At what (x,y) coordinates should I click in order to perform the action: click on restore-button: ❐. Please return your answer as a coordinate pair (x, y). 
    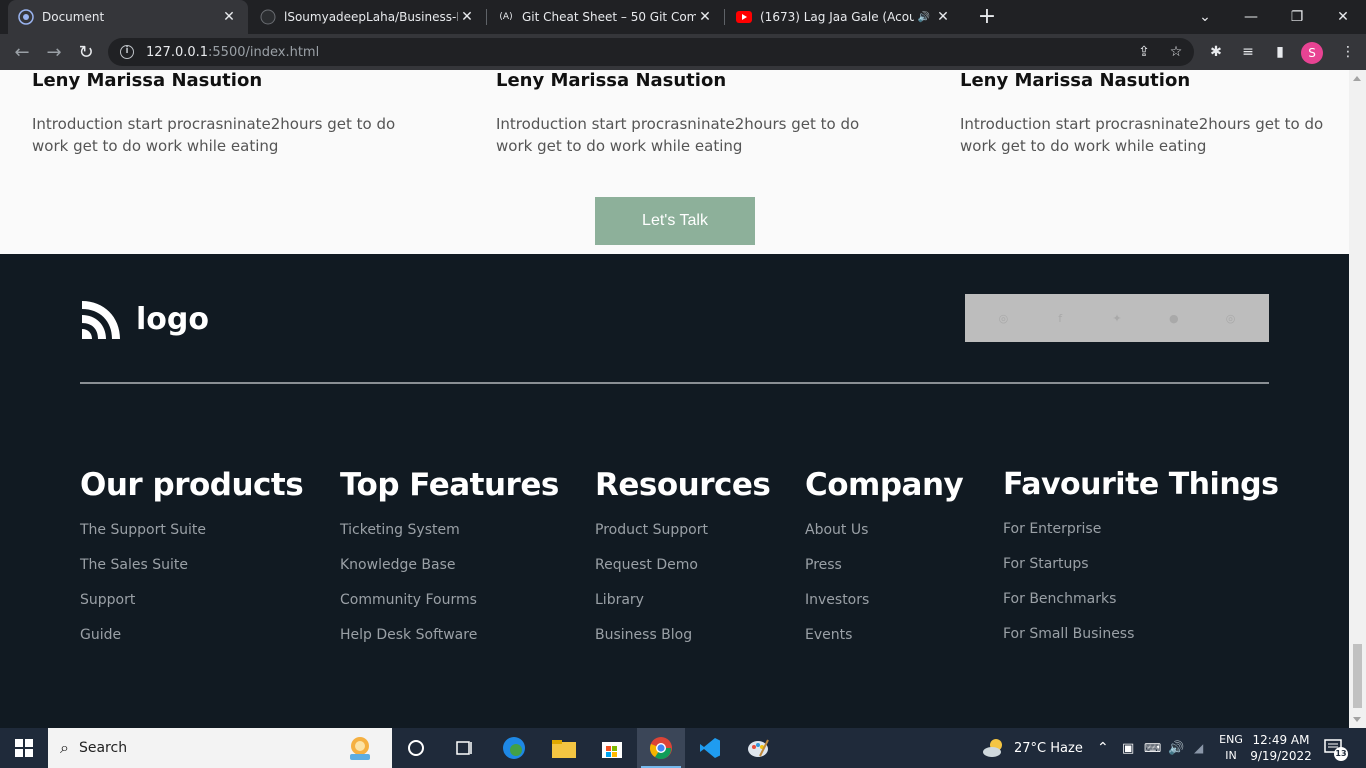
    Looking at the image, I should click on (1297, 17).